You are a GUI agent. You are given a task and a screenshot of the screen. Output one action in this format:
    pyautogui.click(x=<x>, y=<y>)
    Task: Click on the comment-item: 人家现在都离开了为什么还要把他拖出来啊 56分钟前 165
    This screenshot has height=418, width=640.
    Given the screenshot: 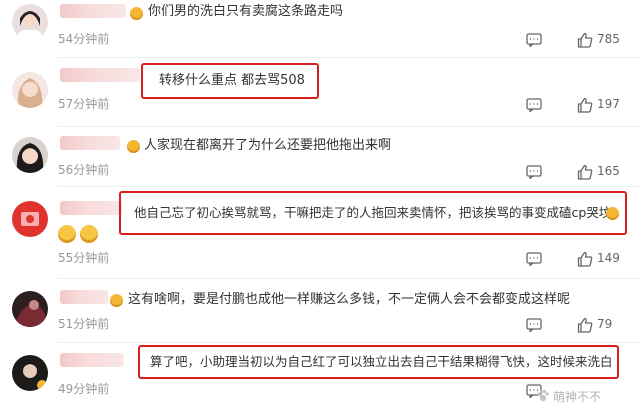 What is the action you would take?
    pyautogui.click(x=320, y=157)
    